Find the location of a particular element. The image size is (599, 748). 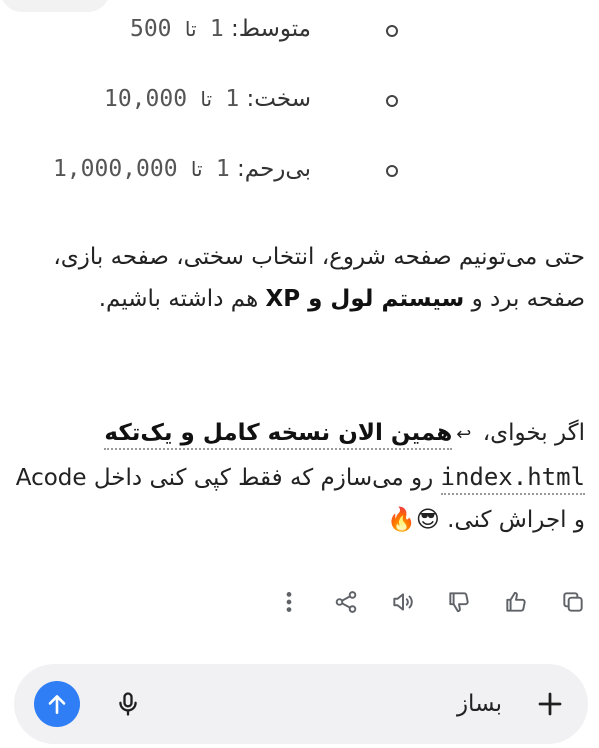

mic-button is located at coordinates (128, 704).